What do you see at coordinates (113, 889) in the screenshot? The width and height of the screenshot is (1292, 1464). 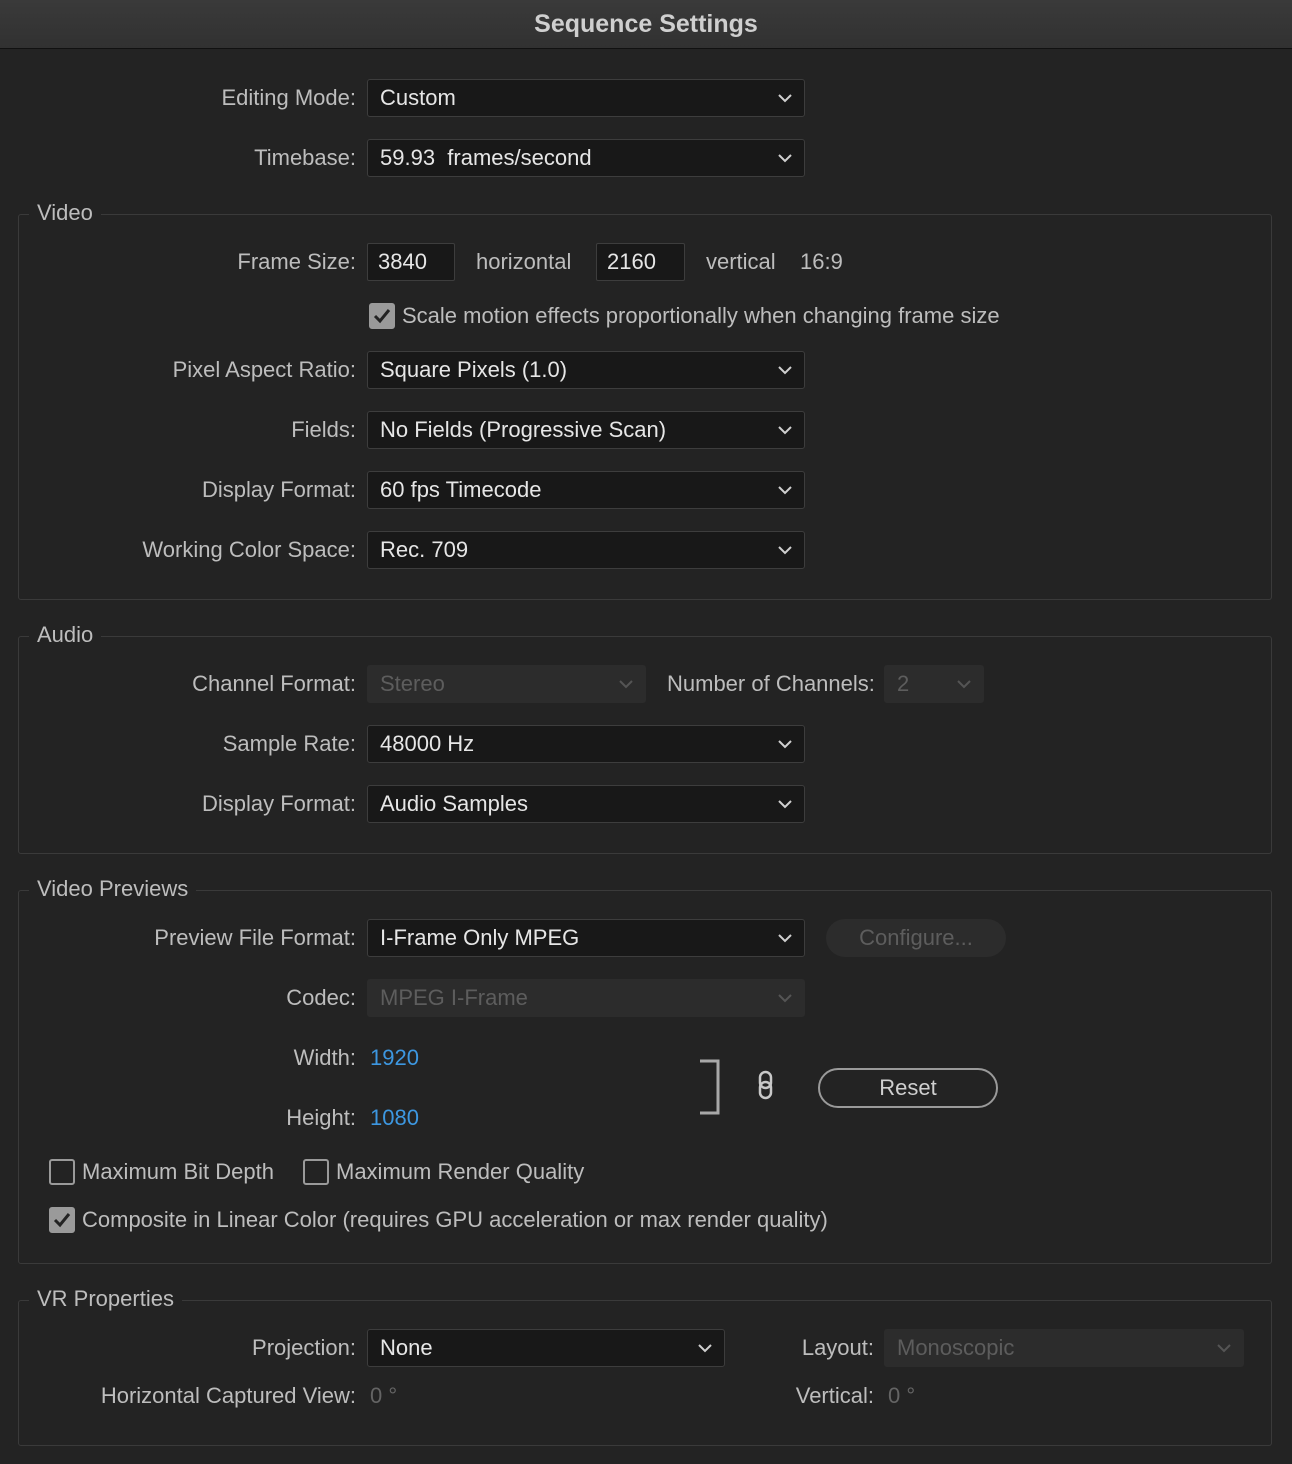 I see `video-previews-legend: Video Previews` at bounding box center [113, 889].